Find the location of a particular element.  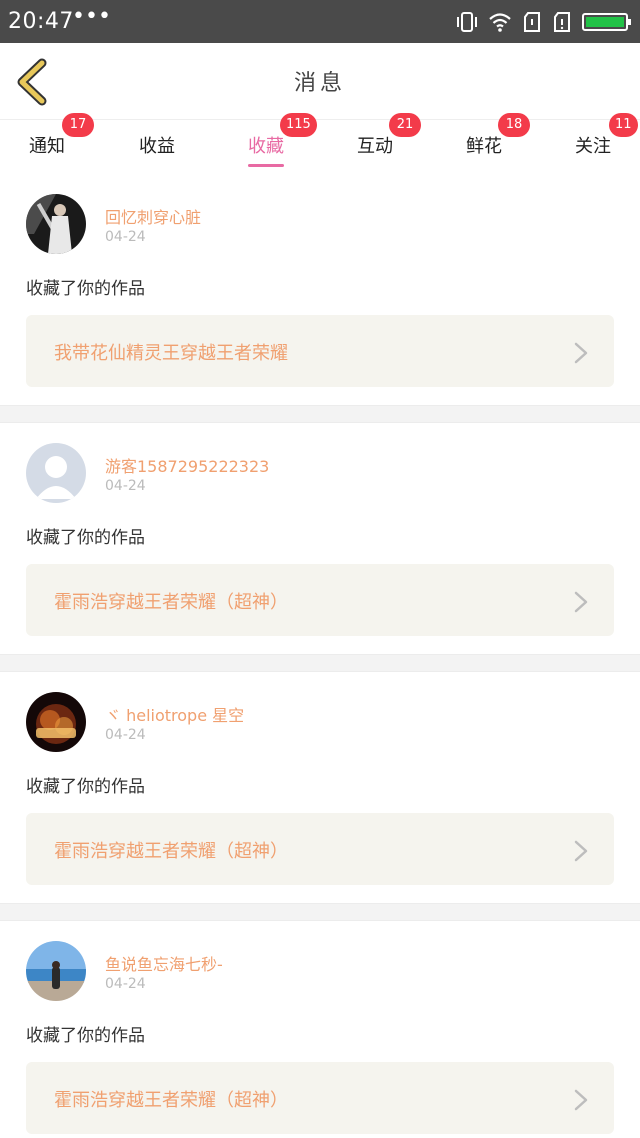

status-notification-dots: ••• is located at coordinates (91, 16).